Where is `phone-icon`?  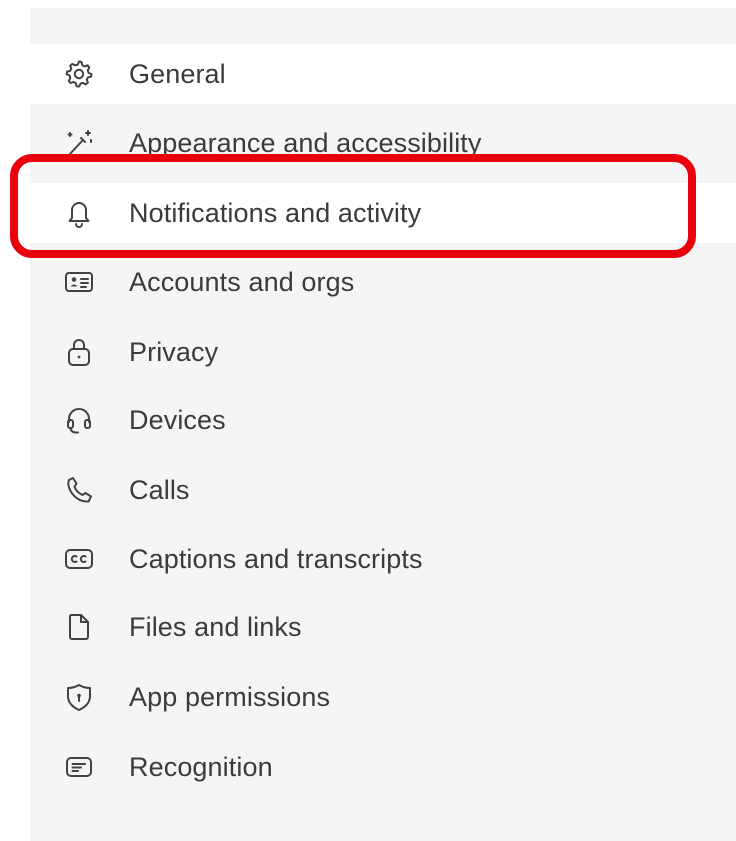 phone-icon is located at coordinates (79, 490).